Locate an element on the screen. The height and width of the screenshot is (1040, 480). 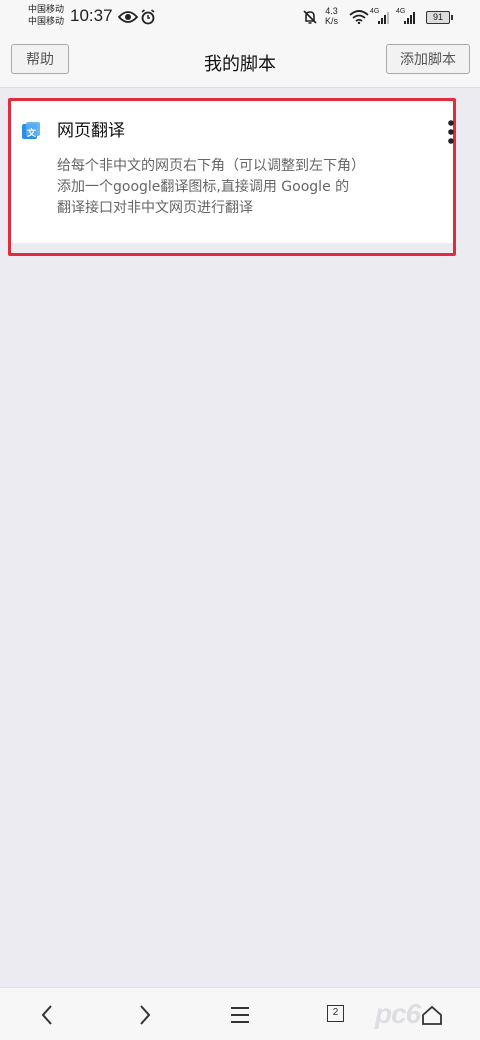
description-line: 翻译接口对非中文网页进行翻译 is located at coordinates (155, 208).